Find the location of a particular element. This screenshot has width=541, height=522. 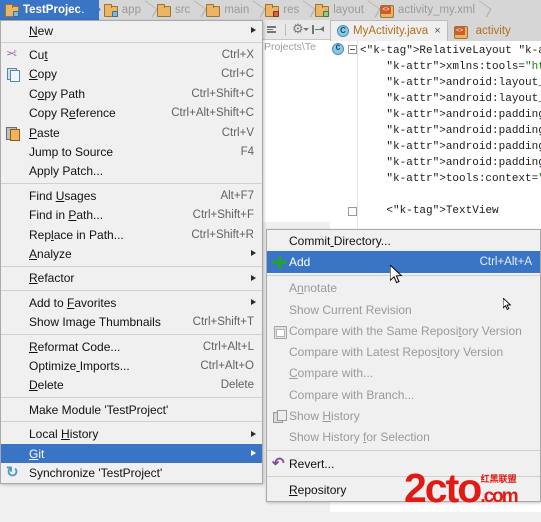

breadcrumb-item-src: src is located at coordinates (176, 10).